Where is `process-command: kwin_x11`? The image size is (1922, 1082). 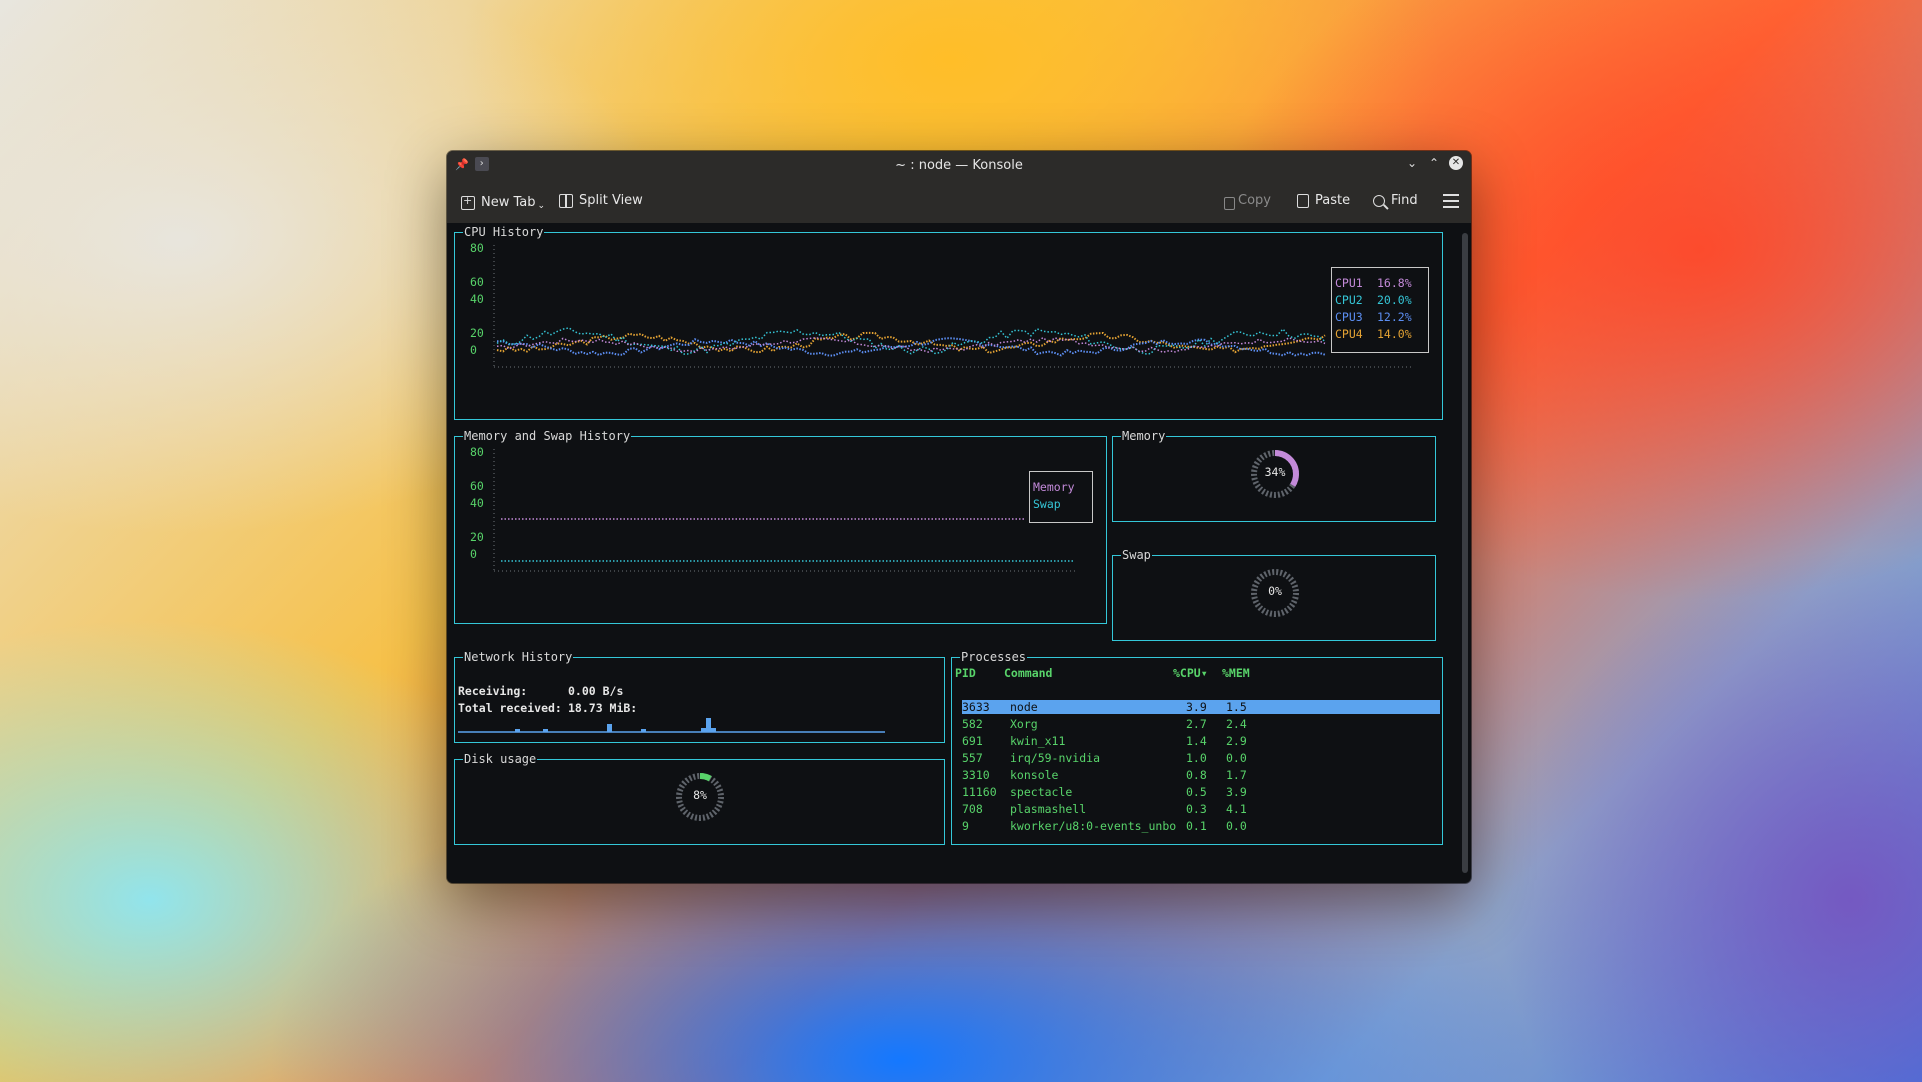 process-command: kwin_x11 is located at coordinates (1038, 741).